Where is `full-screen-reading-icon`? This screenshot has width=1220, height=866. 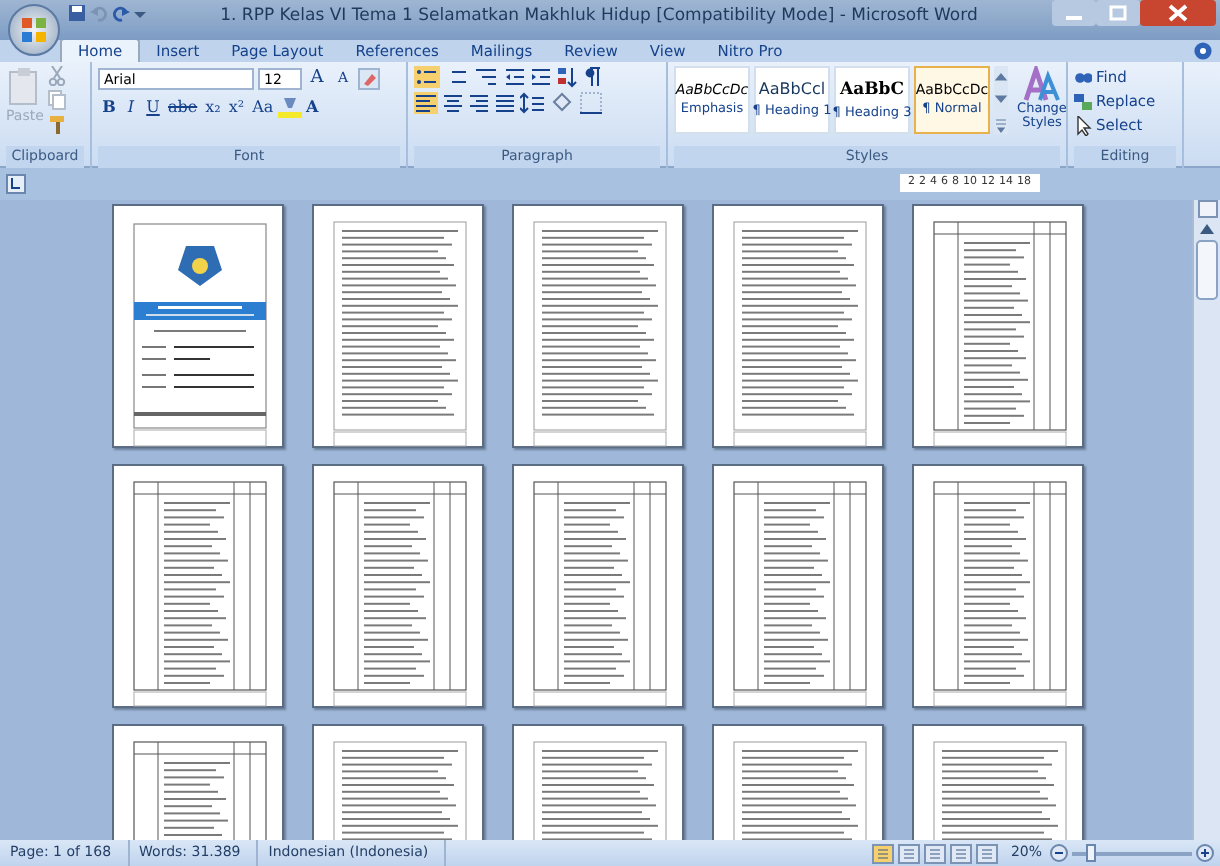
full-screen-reading-icon is located at coordinates (909, 853).